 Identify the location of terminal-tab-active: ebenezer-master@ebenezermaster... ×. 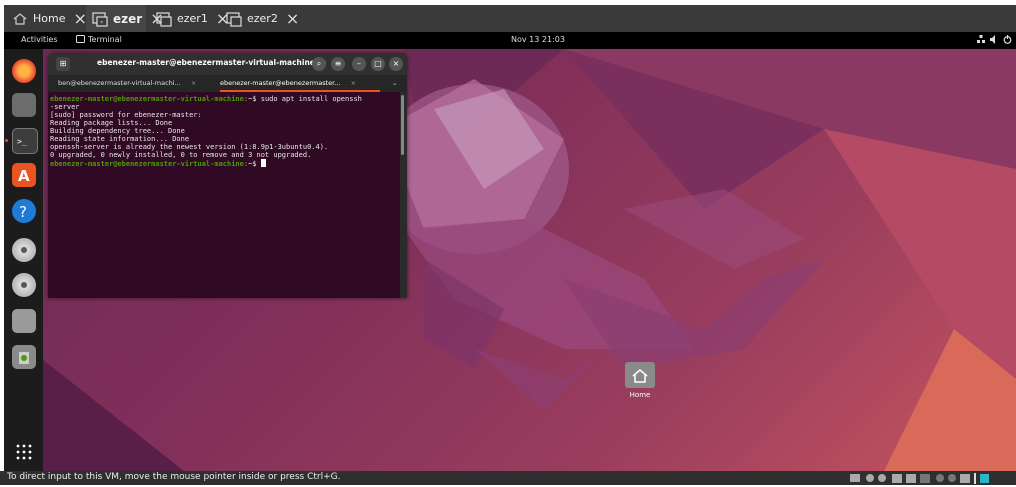
(300, 83).